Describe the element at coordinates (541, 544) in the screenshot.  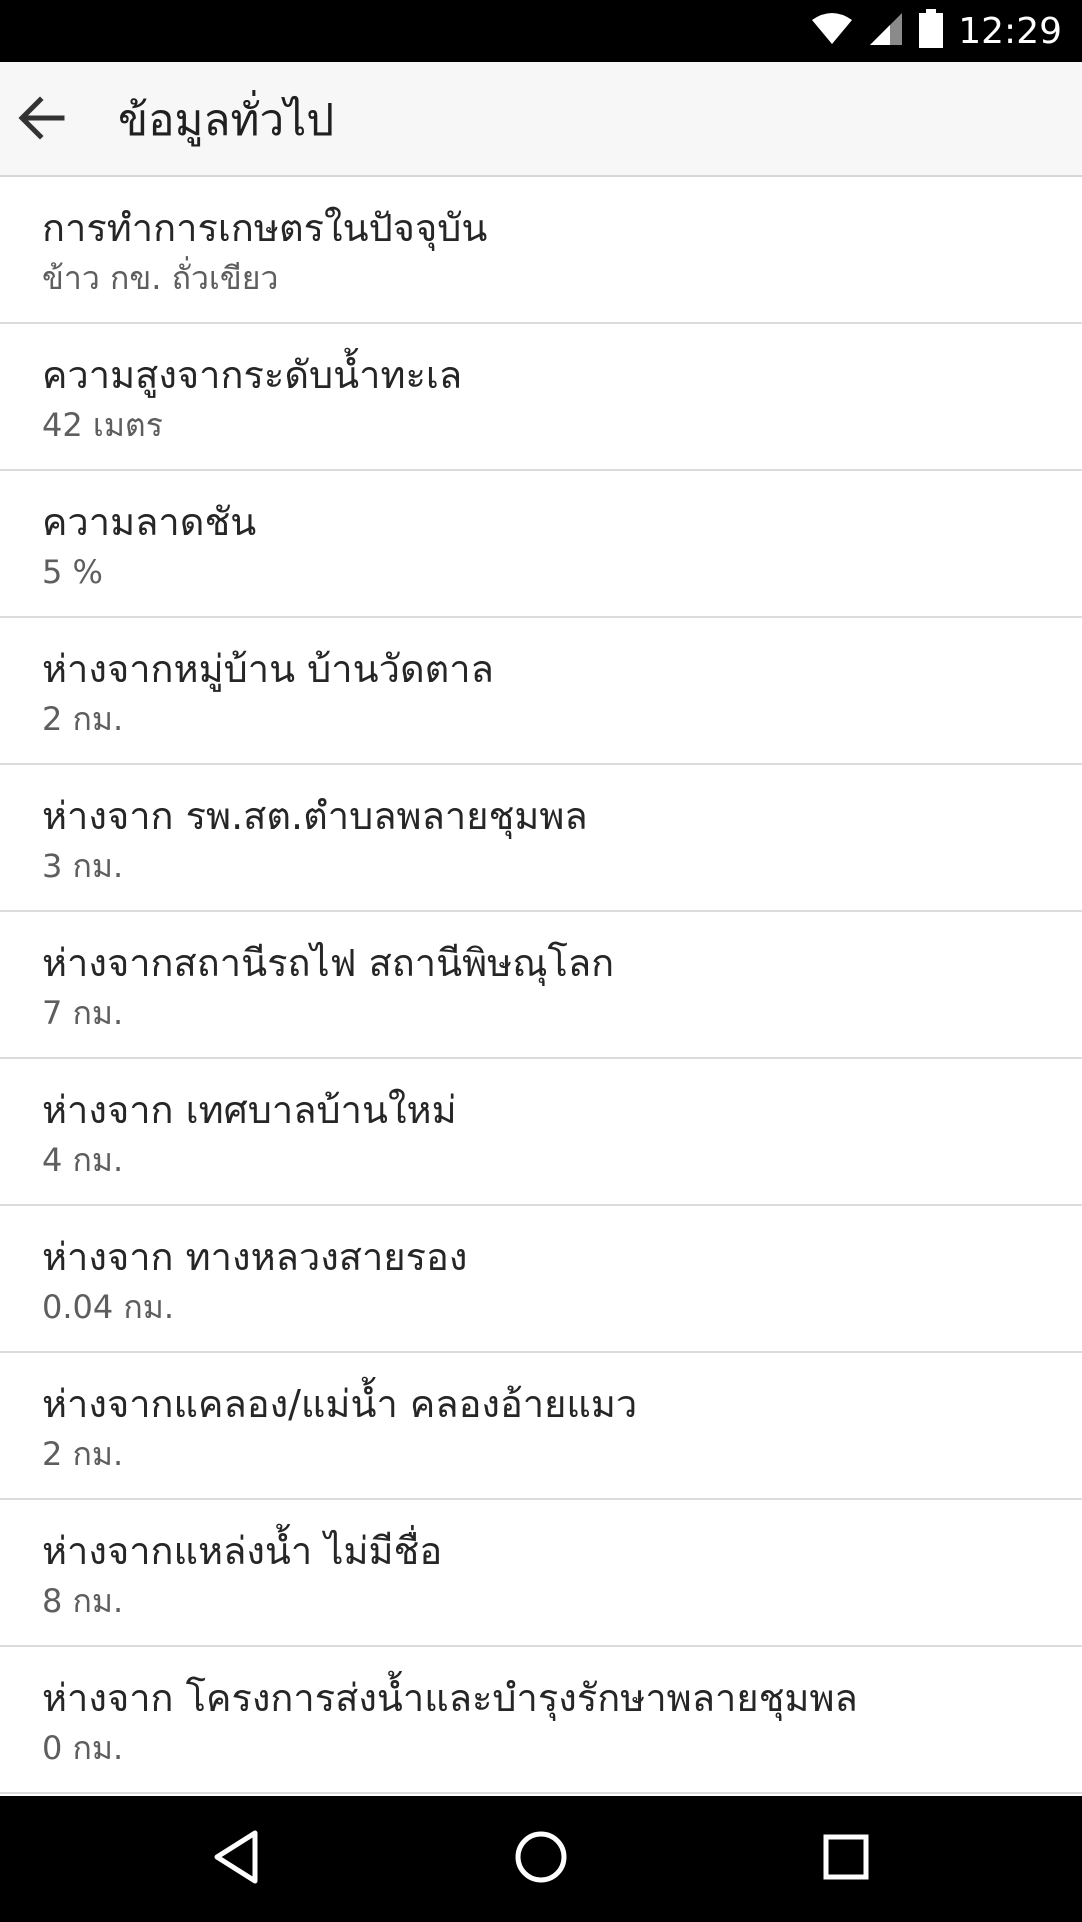
I see `list-item: ความลาดชัน 5 %` at that location.